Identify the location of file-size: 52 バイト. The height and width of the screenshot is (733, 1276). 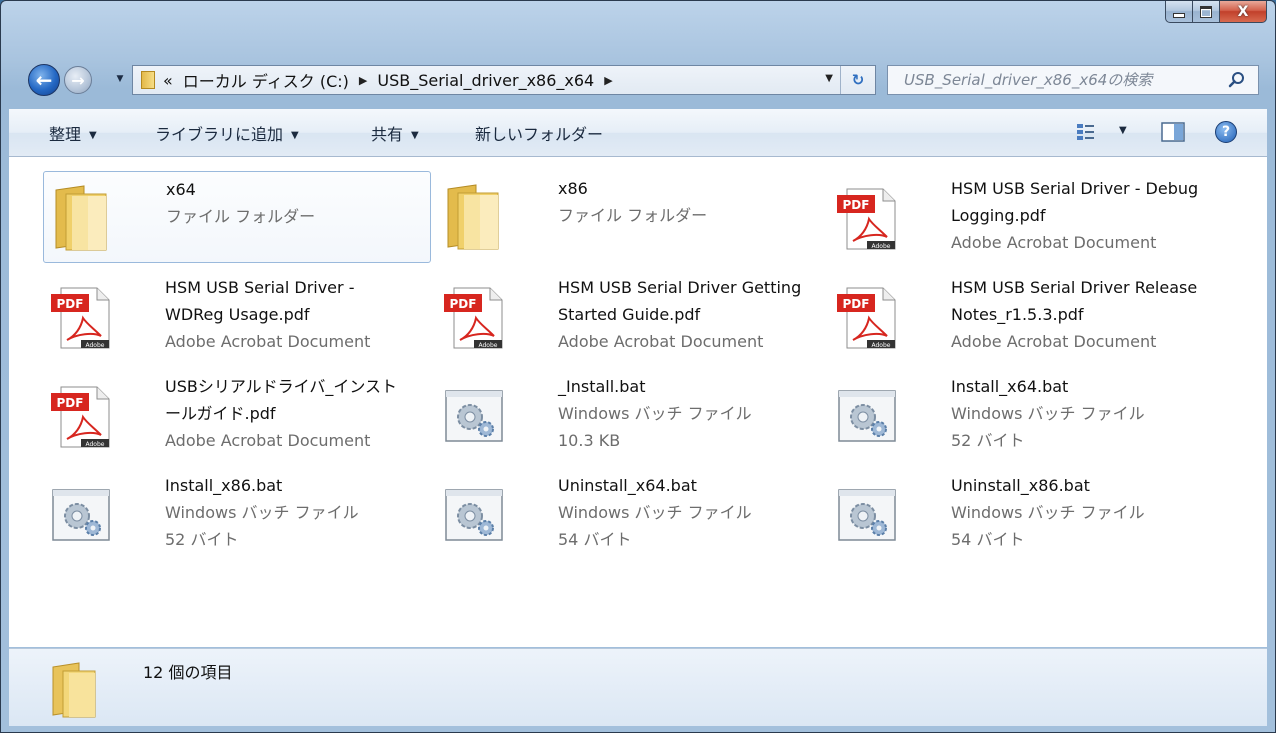
(988, 440).